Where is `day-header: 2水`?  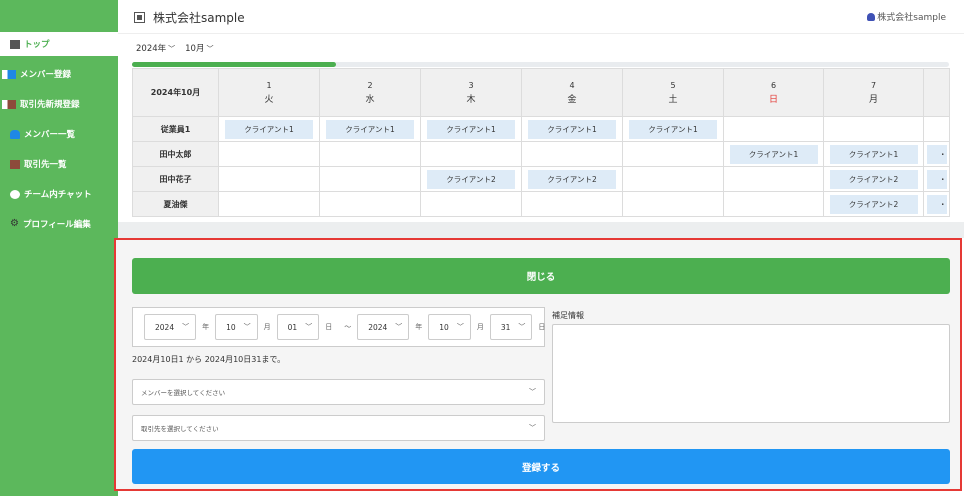
day-header: 2水 is located at coordinates (370, 92).